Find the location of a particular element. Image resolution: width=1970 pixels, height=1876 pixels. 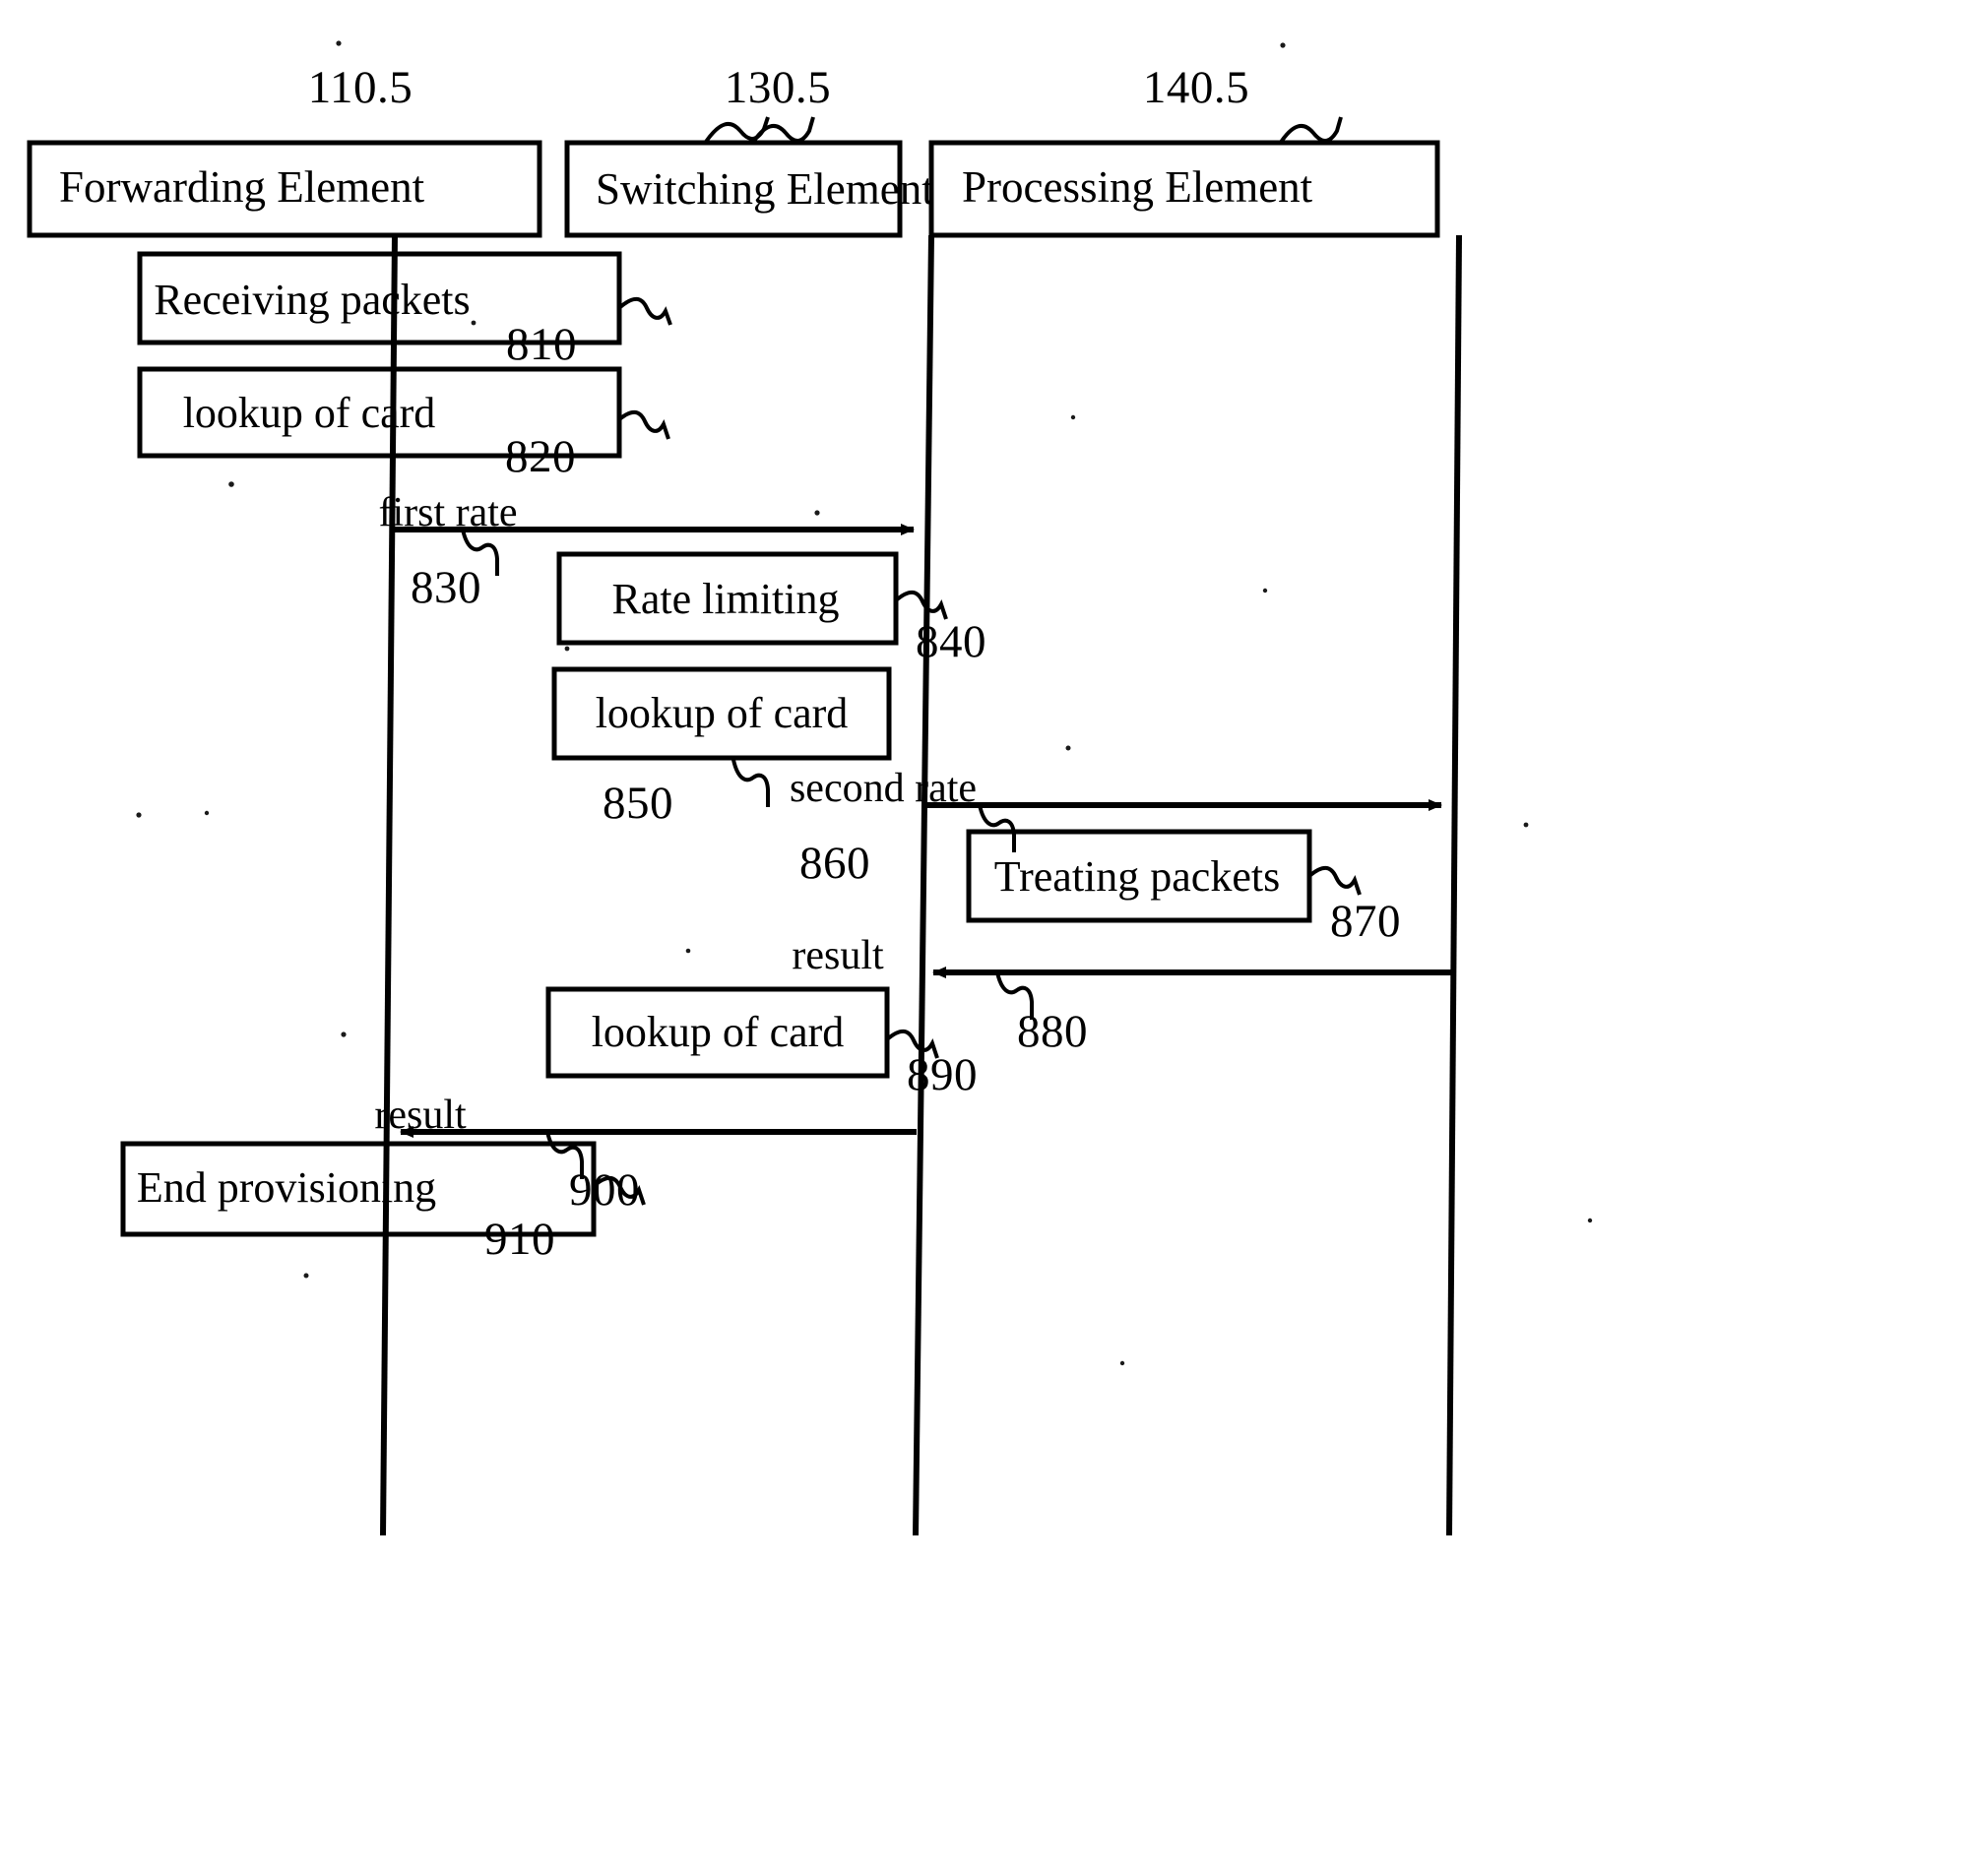

reference-numeral-900: 900 is located at coordinates (604, 1190).